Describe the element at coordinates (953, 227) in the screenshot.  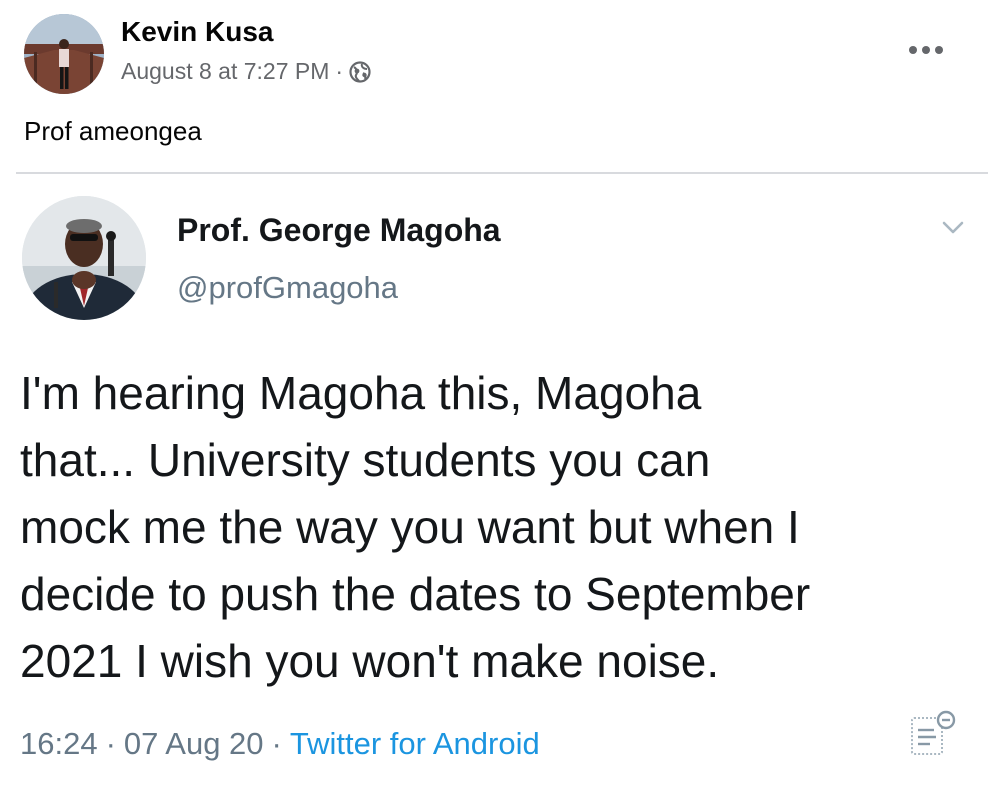
I see `chevron-down-icon` at that location.